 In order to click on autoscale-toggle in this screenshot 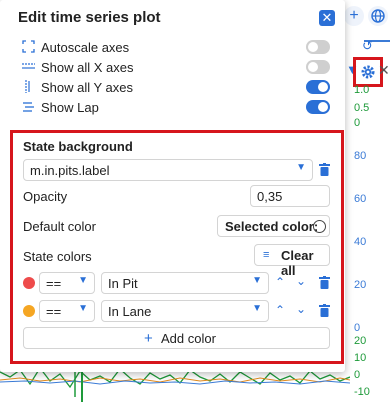, I will do `click(318, 47)`.